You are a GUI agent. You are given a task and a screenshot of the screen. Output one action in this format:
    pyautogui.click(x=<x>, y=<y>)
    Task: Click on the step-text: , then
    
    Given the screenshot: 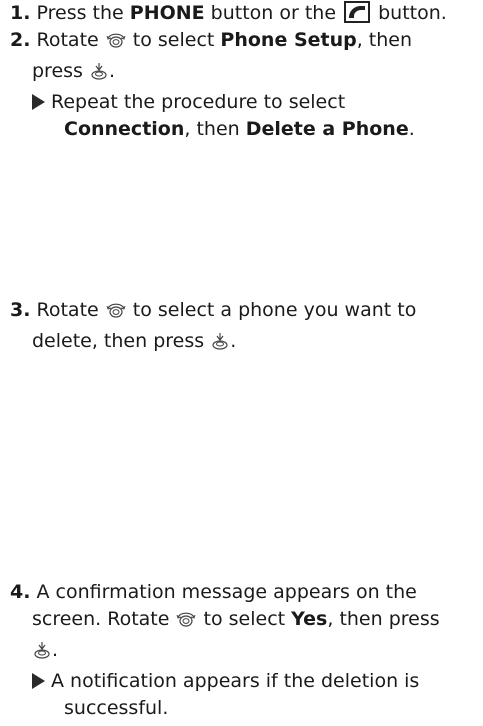 What is the action you would take?
    pyautogui.click(x=384, y=40)
    